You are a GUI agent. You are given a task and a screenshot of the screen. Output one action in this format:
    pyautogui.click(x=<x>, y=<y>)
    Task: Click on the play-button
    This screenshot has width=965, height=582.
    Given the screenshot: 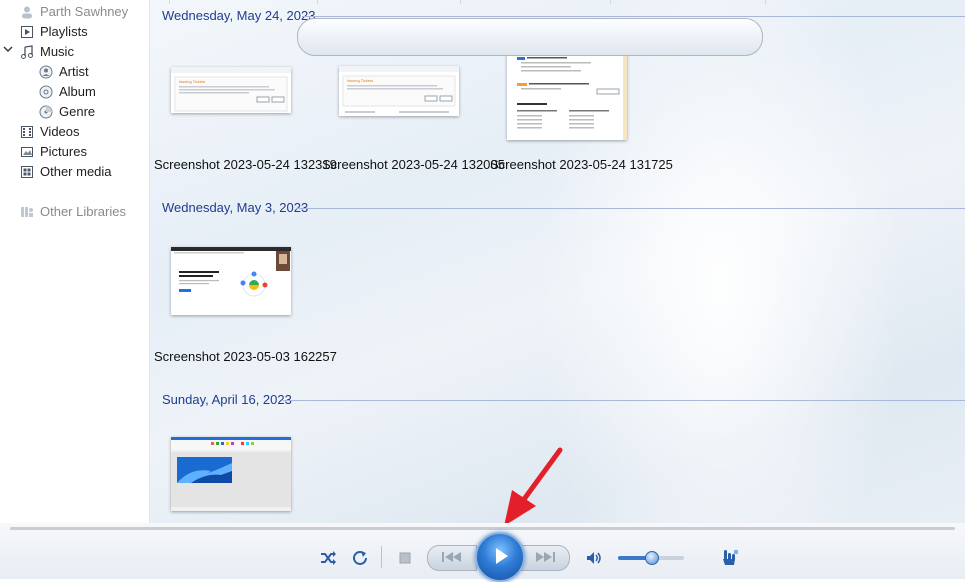 What is the action you would take?
    pyautogui.click(x=500, y=557)
    